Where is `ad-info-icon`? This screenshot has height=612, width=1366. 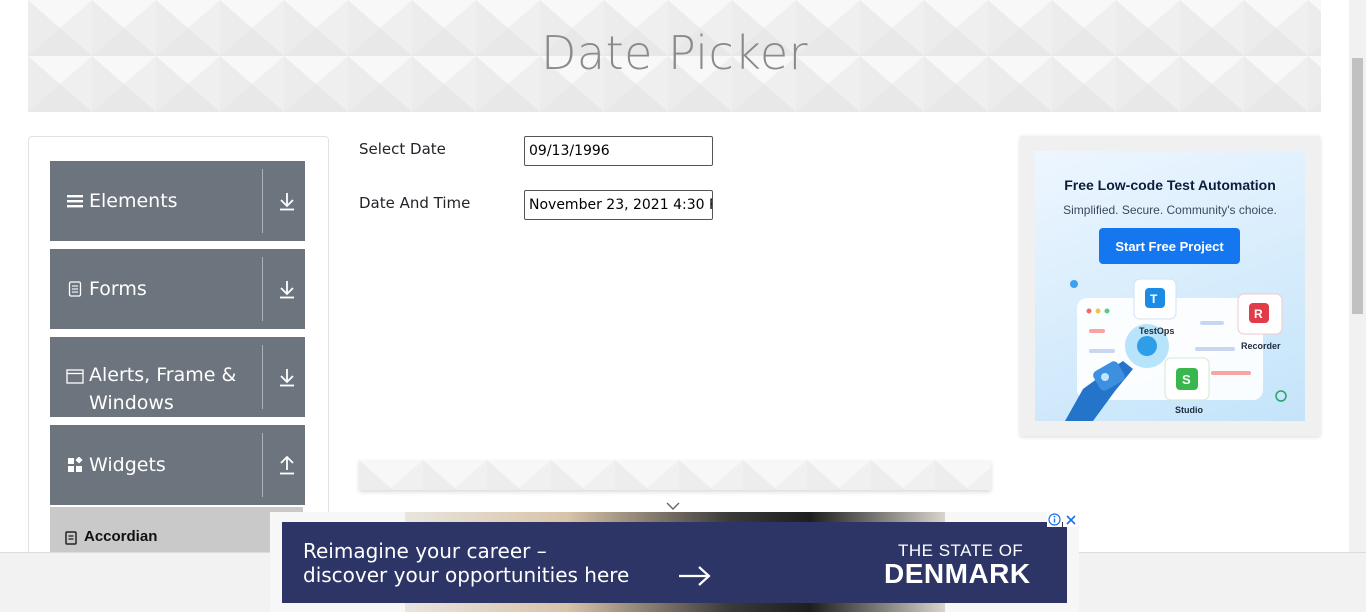 ad-info-icon is located at coordinates (1054, 519).